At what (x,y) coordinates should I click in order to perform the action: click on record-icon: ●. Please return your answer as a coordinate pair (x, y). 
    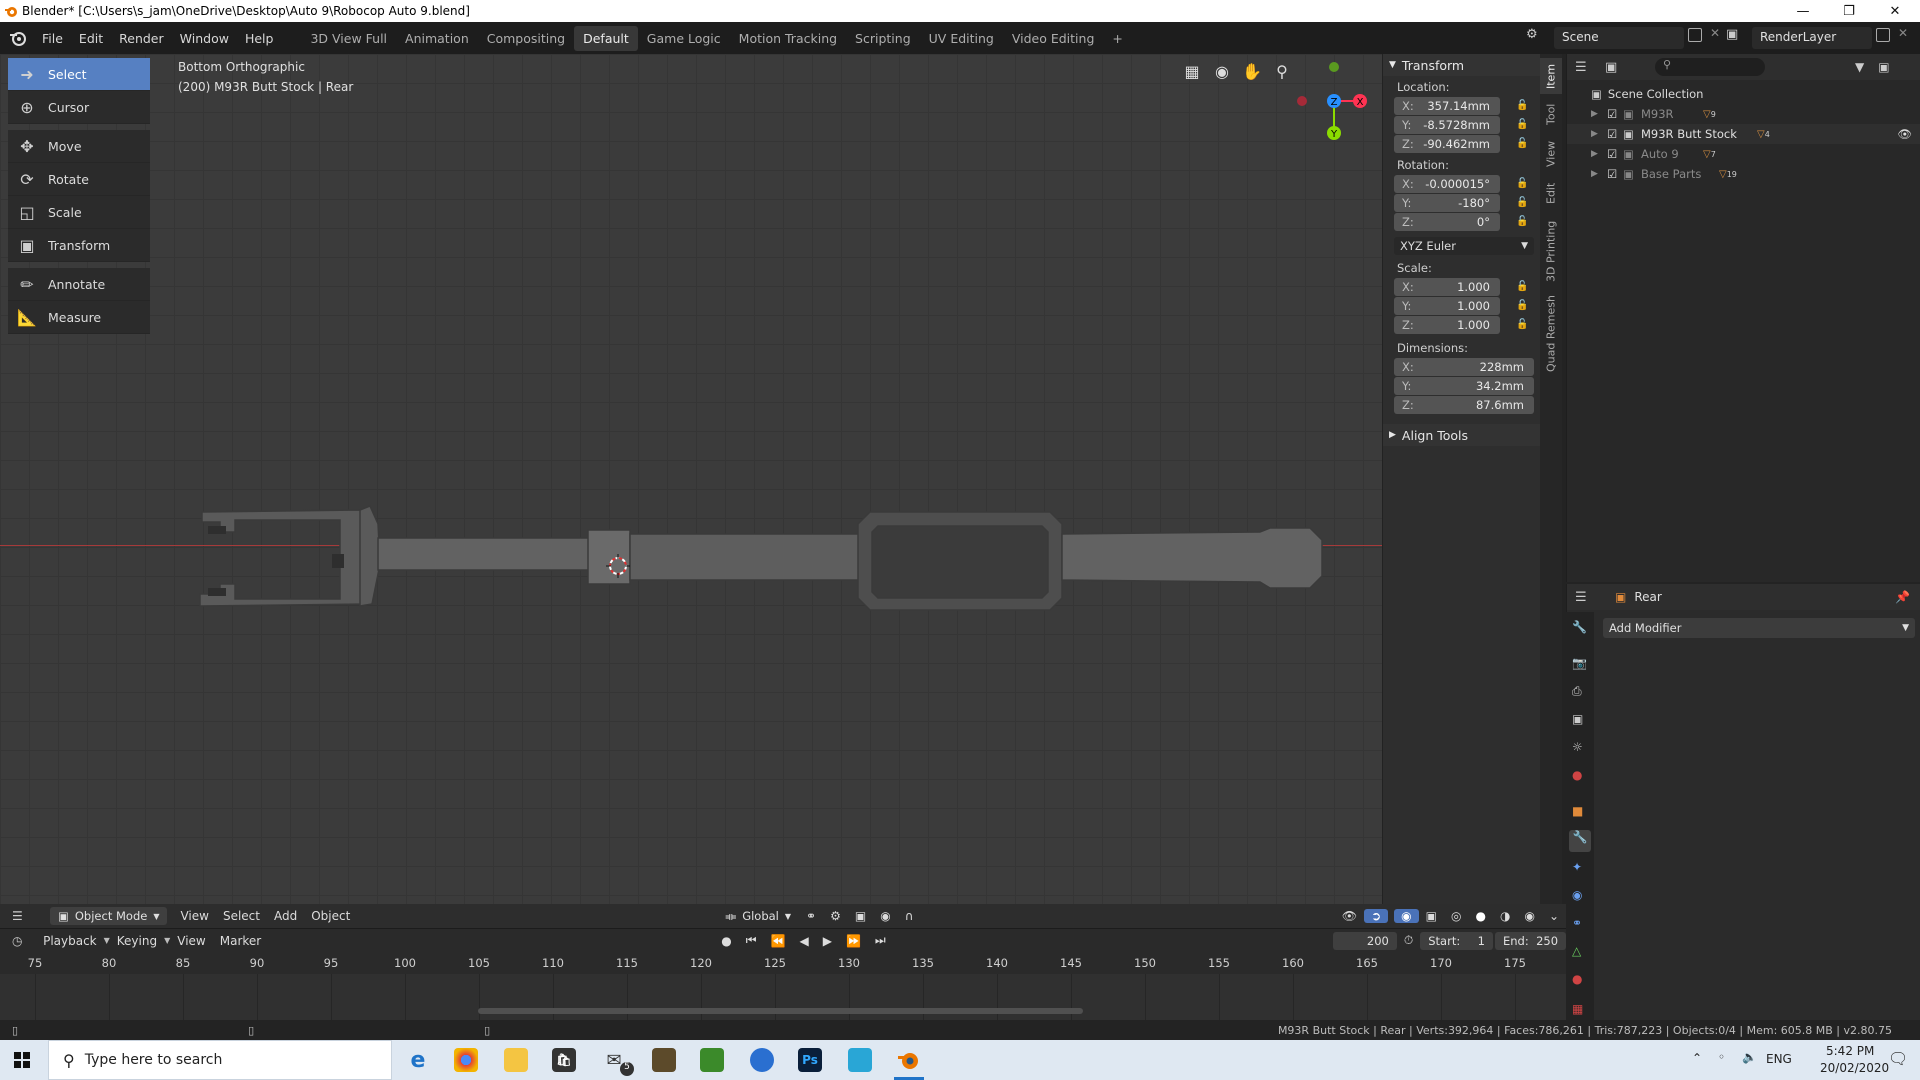
    Looking at the image, I should click on (726, 941).